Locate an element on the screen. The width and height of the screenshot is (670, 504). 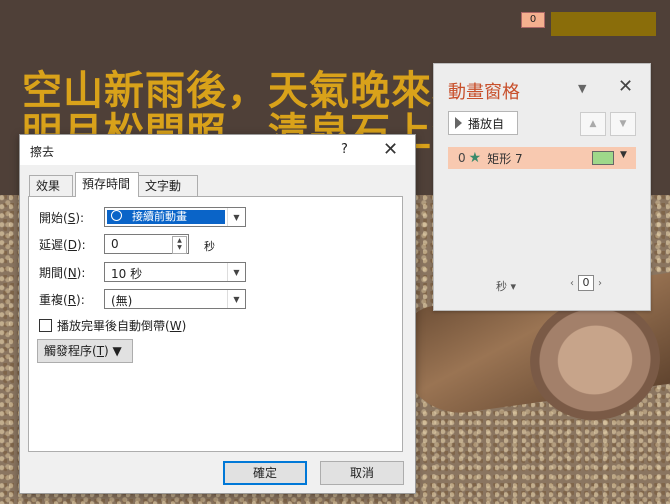
animation-item-name: 矩形 7 is located at coordinates (505, 158).